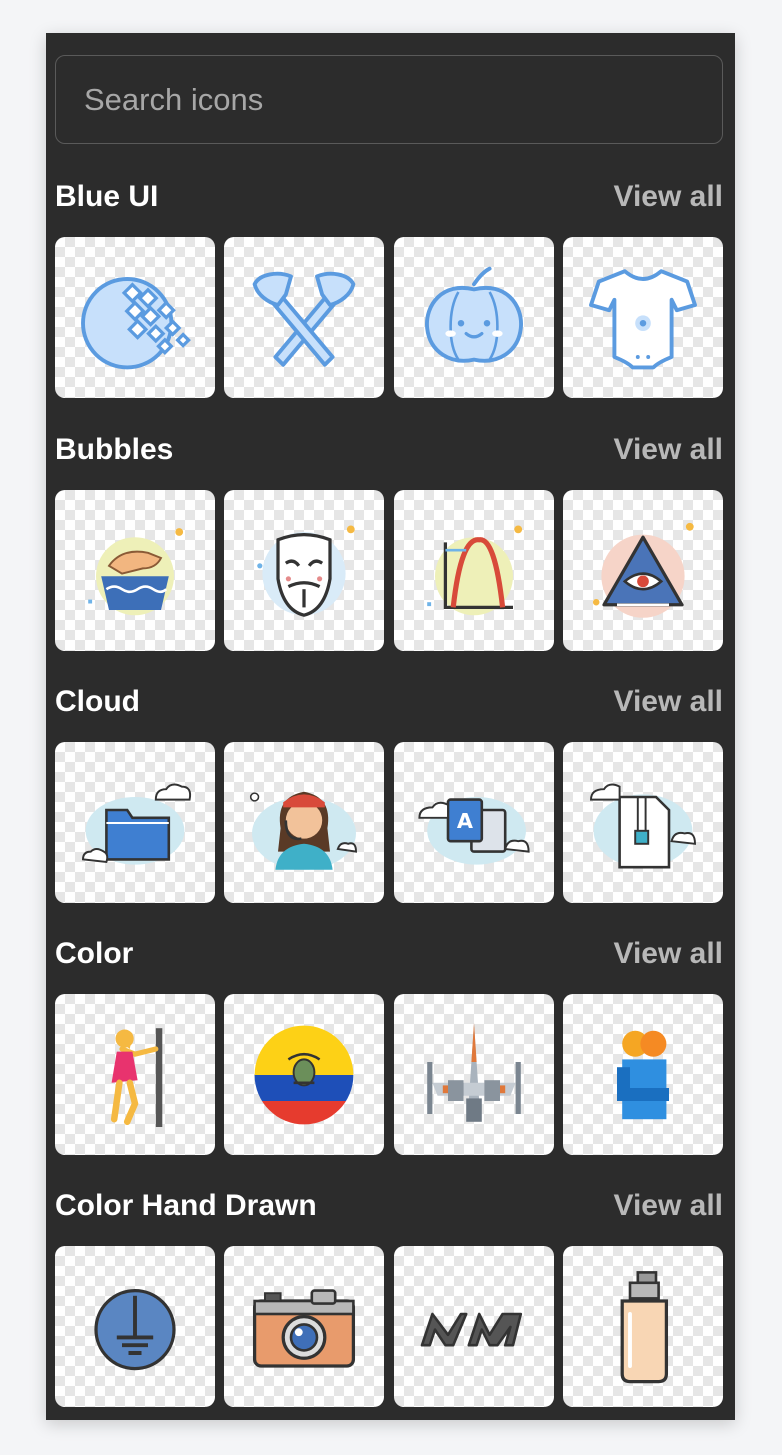  Describe the element at coordinates (97, 701) in the screenshot. I see `section-title: Cloud` at that location.